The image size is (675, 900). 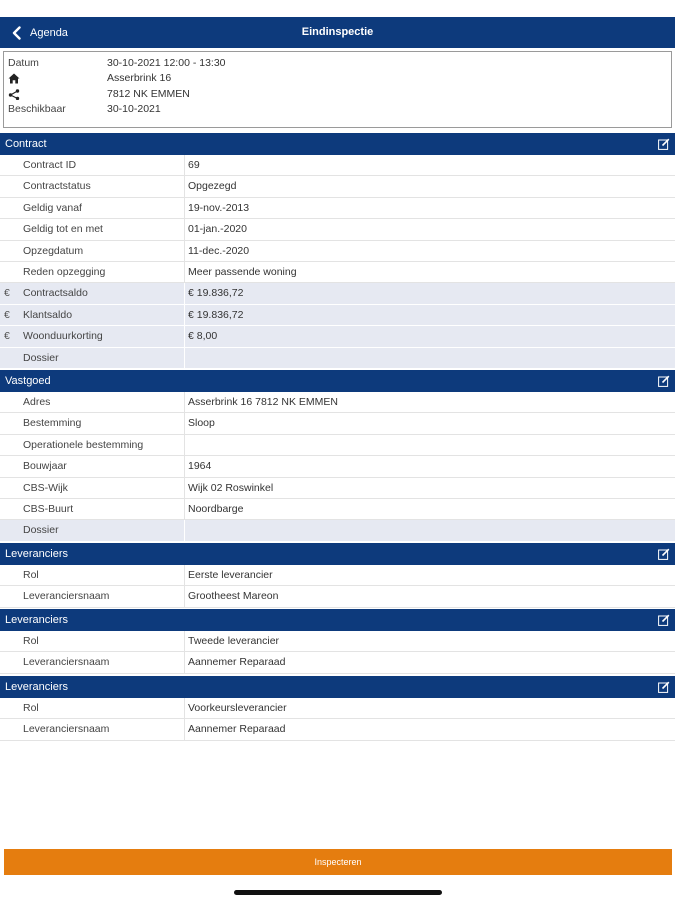 What do you see at coordinates (234, 641) in the screenshot?
I see `row-value: Tweede leverancier` at bounding box center [234, 641].